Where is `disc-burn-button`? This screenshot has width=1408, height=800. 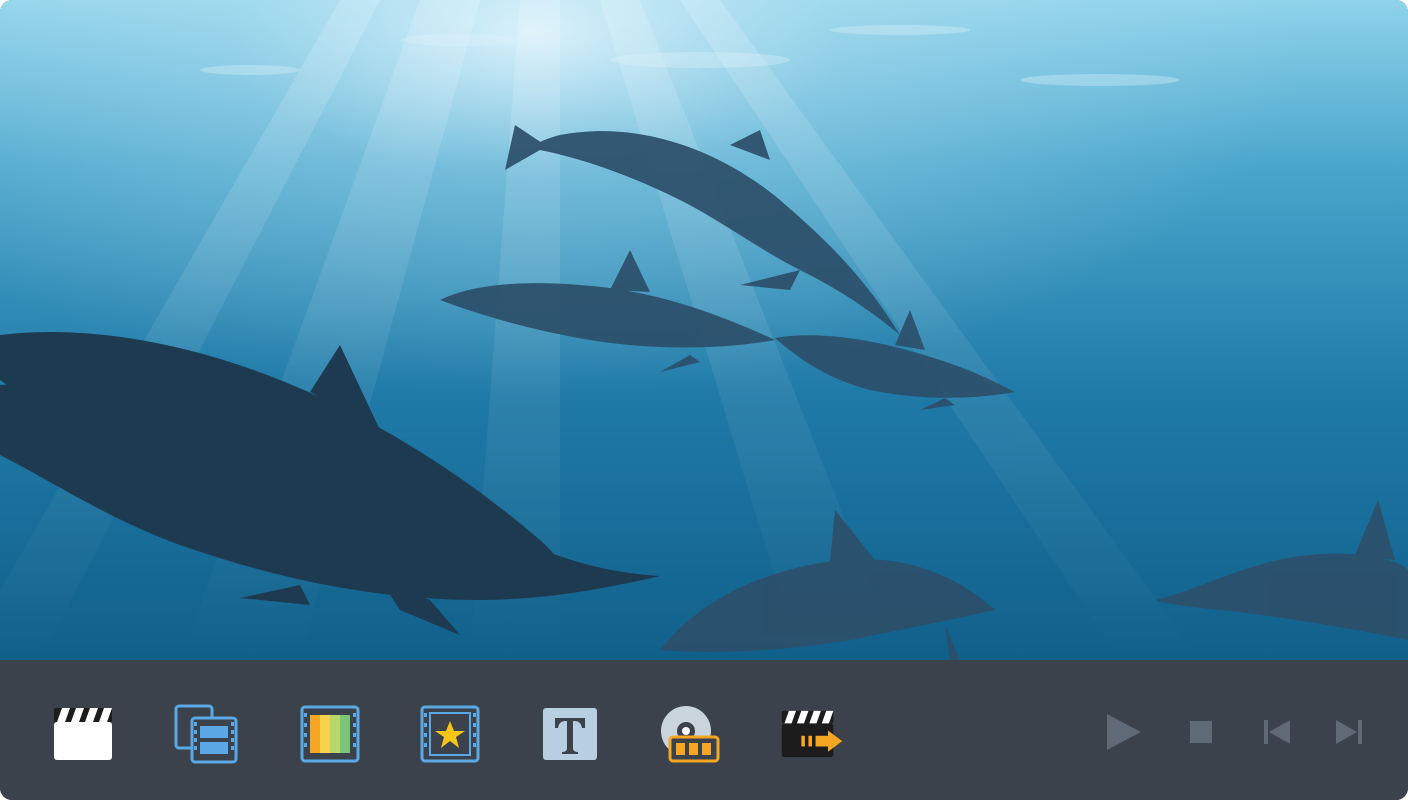
disc-burn-button is located at coordinates (690, 734).